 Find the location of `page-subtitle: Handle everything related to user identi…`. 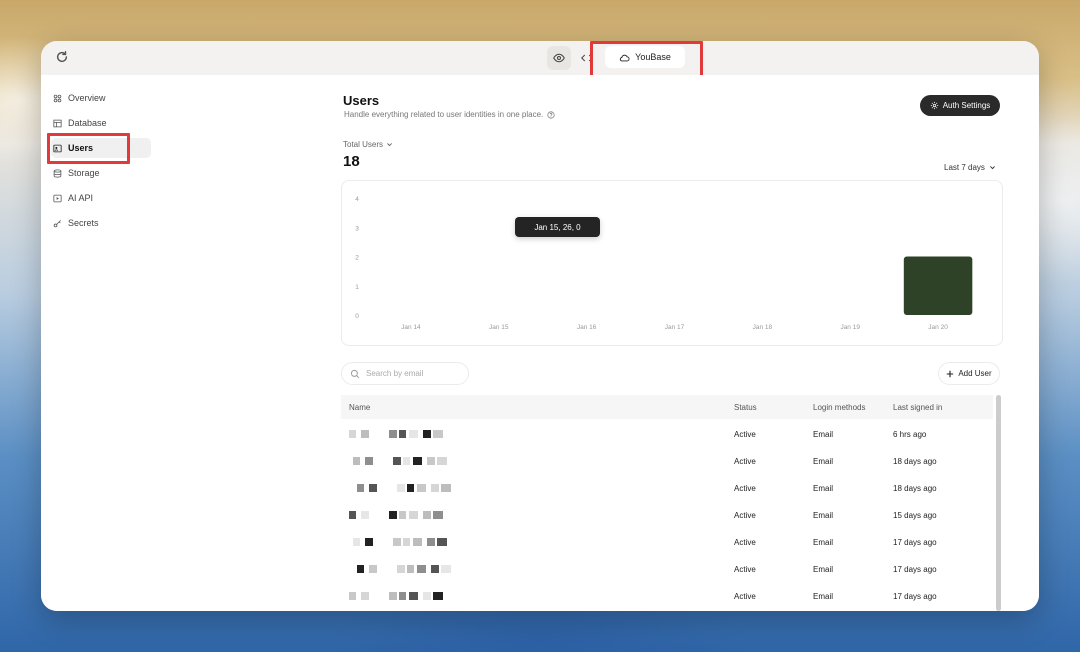

page-subtitle: Handle everything related to user identi… is located at coordinates (449, 114).